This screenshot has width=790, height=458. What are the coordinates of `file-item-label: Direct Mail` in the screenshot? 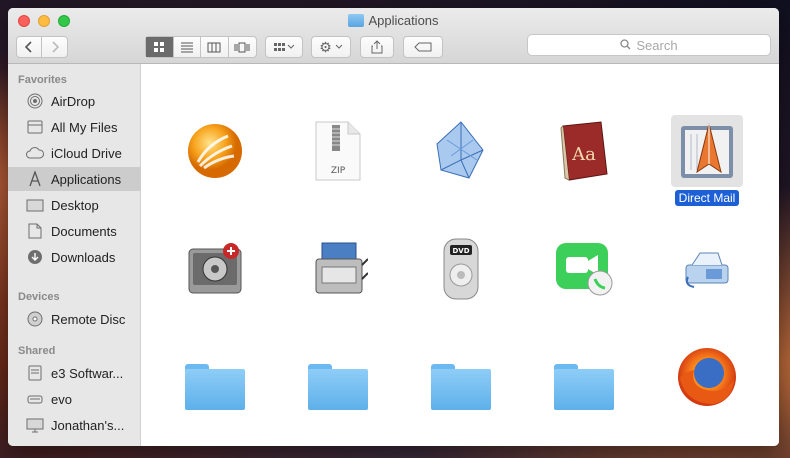 It's located at (707, 198).